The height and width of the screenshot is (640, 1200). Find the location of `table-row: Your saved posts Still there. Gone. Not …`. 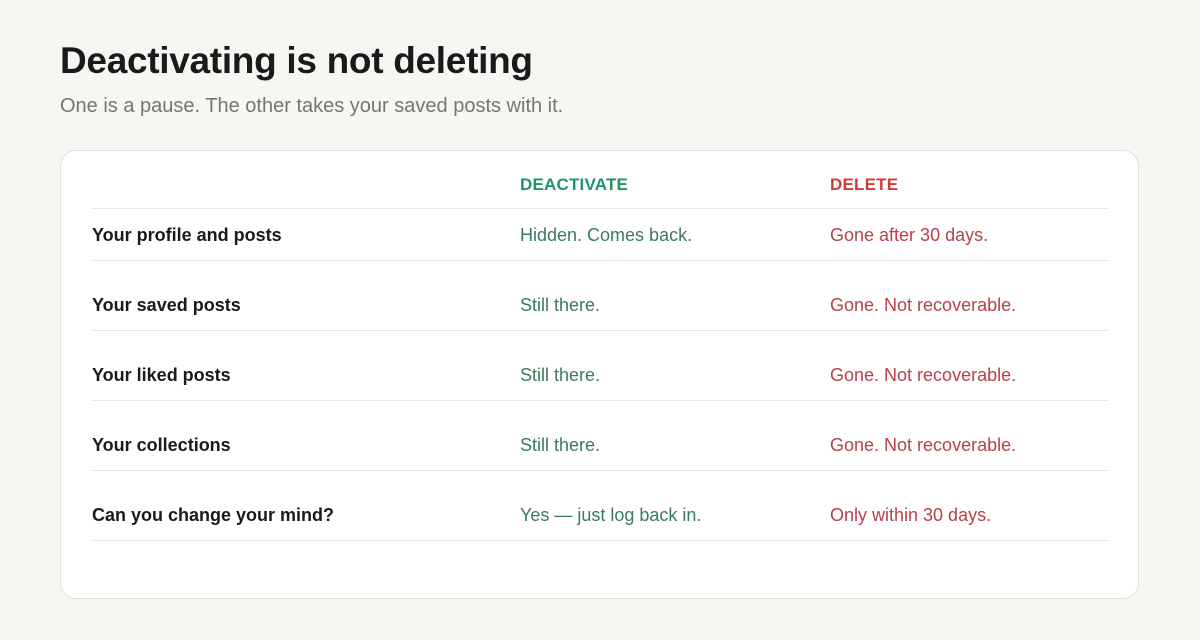

table-row: Your saved posts Still there. Gone. Not … is located at coordinates (600, 296).